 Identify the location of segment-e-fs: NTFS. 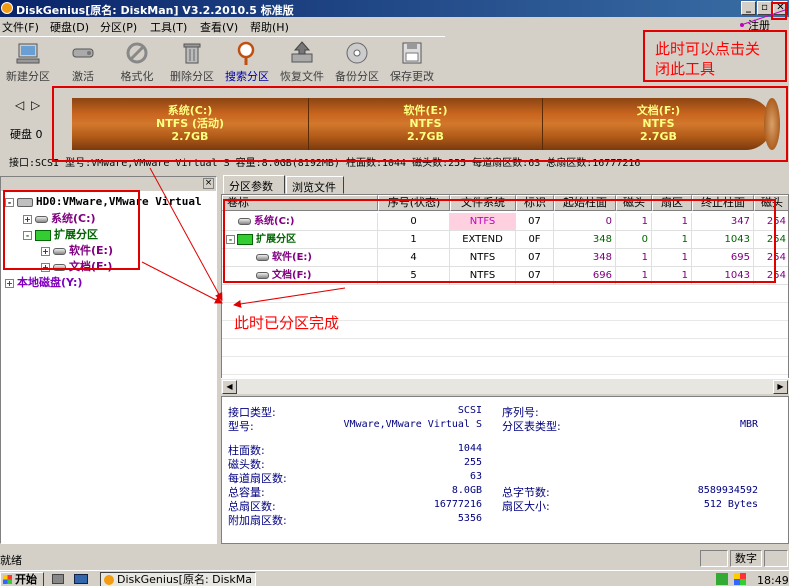
(425, 123).